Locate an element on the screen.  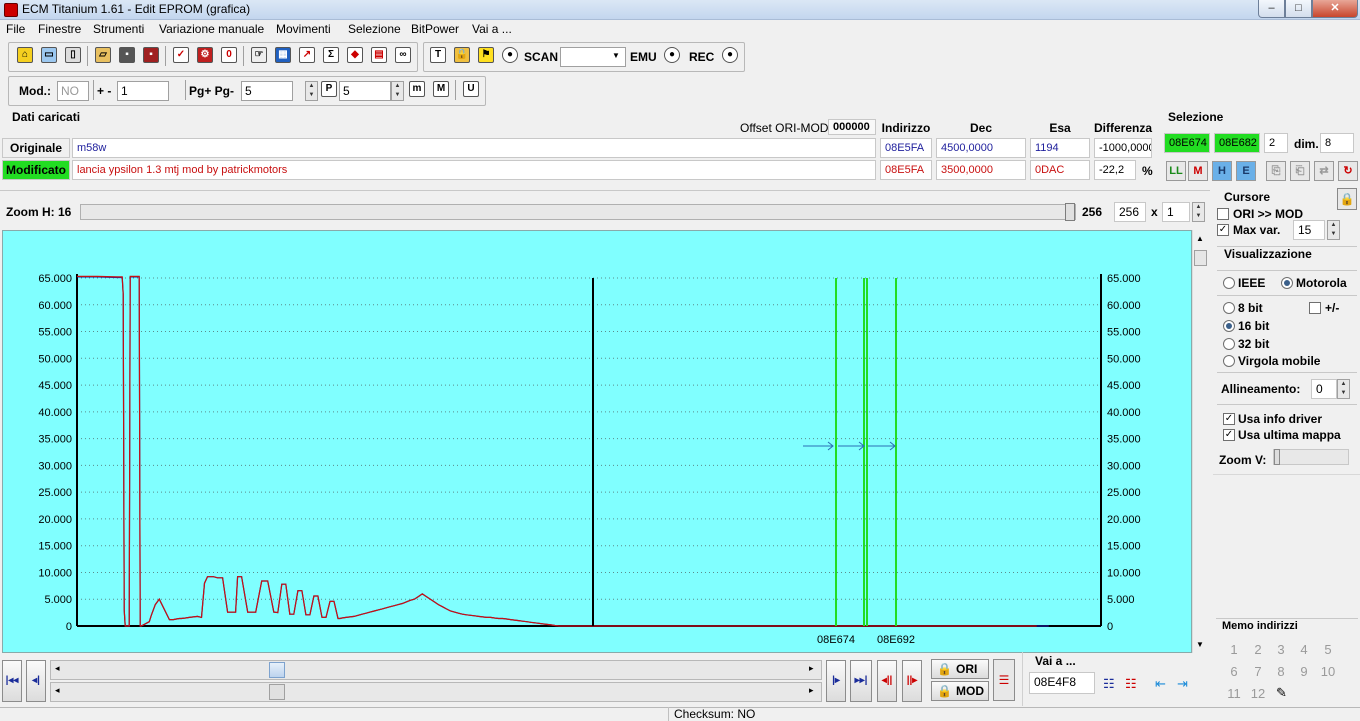
memo-2: 2 is located at coordinates (1258, 649).